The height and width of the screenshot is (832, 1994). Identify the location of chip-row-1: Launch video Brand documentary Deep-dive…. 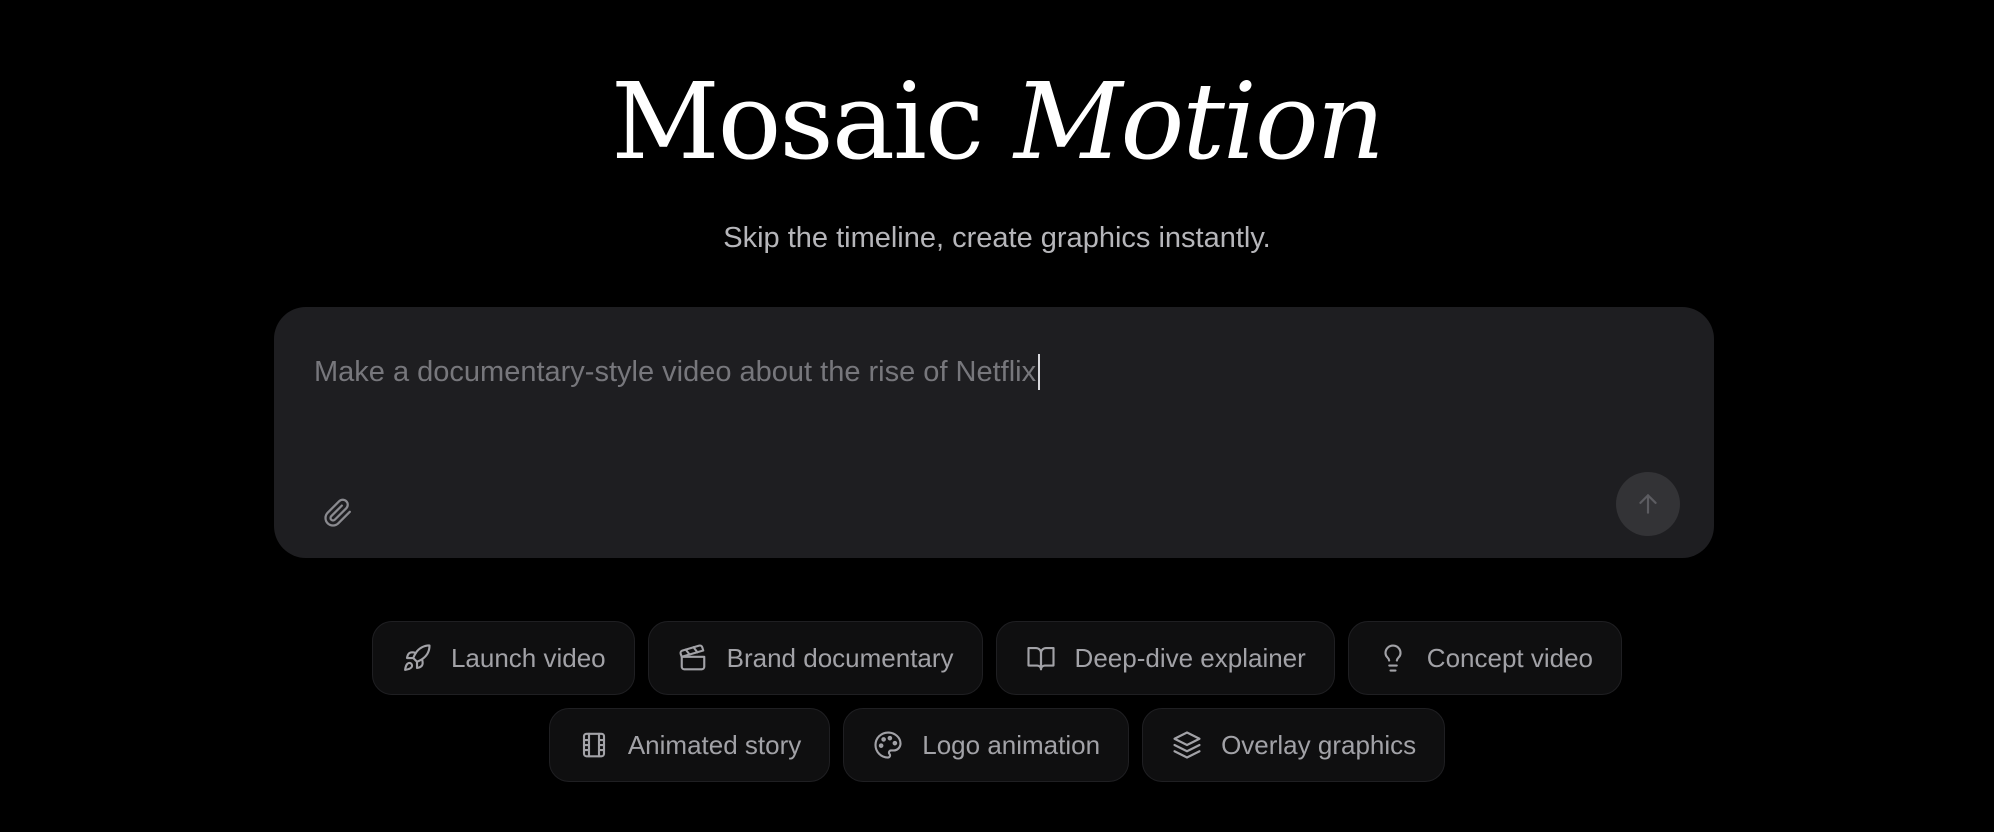
(997, 658).